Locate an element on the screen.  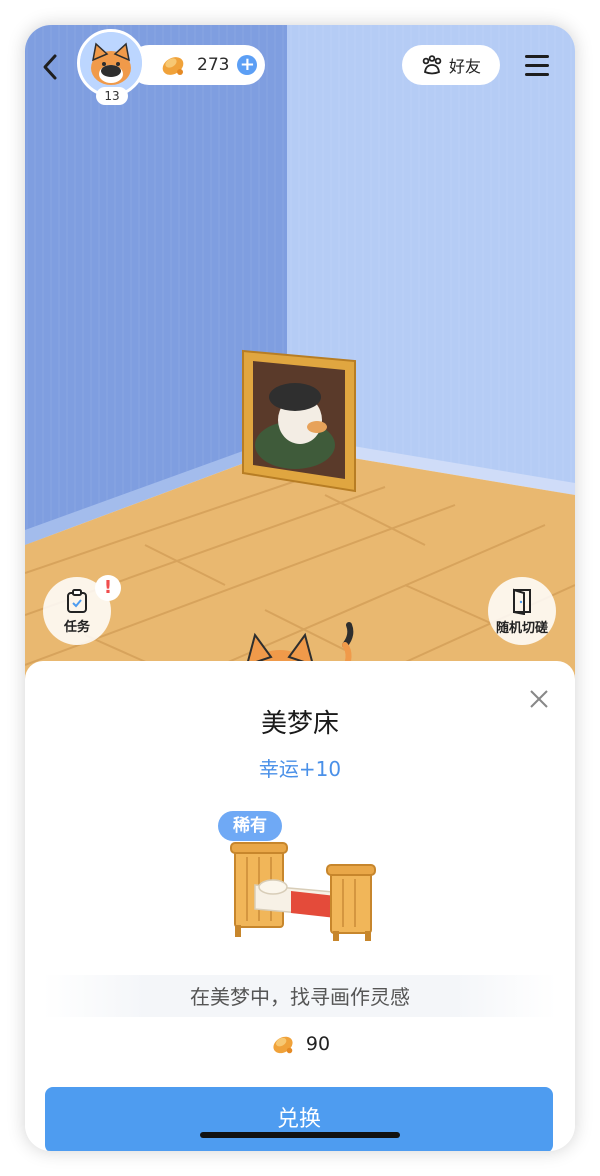
rarity-badge: 稀有 is located at coordinates (250, 826).